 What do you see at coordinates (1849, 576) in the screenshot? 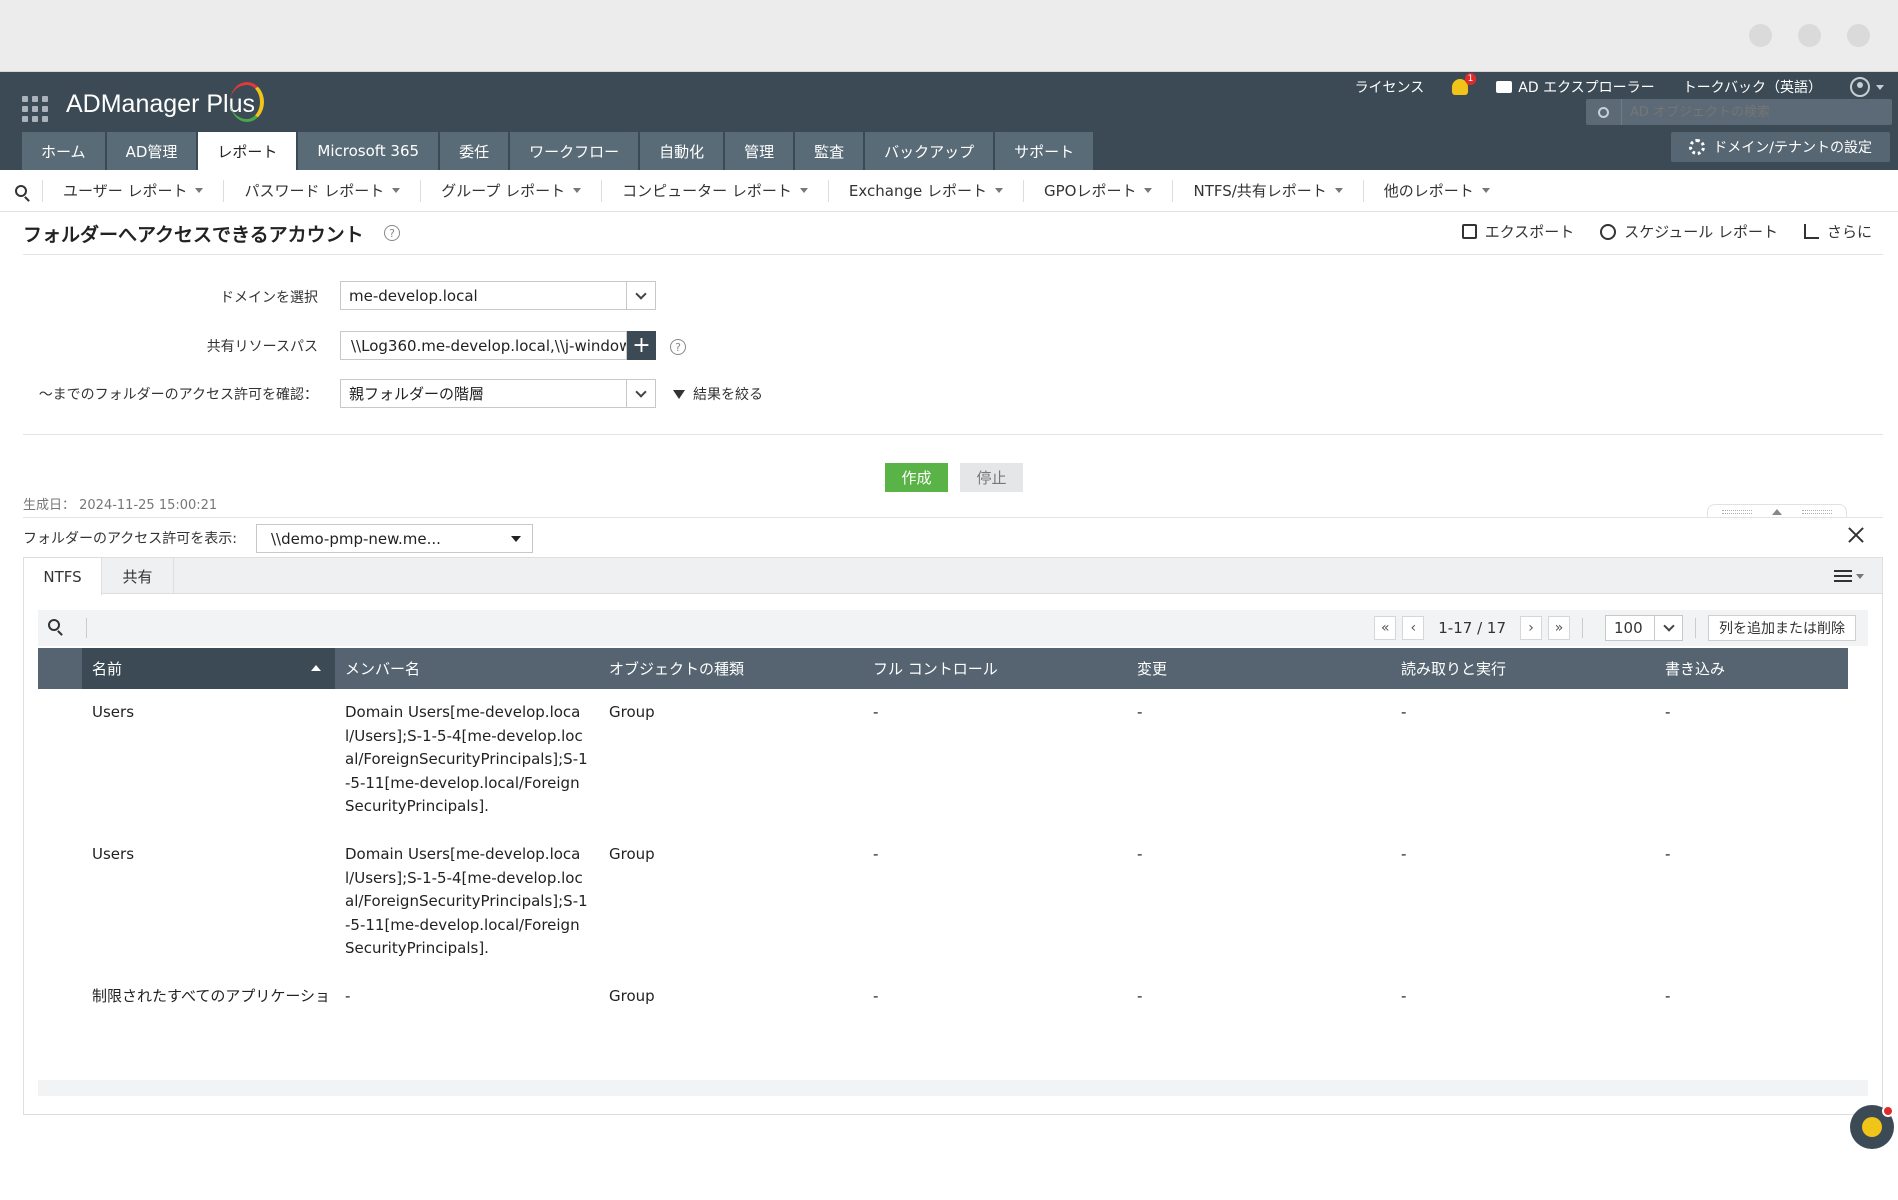
I see `list-view-icon` at bounding box center [1849, 576].